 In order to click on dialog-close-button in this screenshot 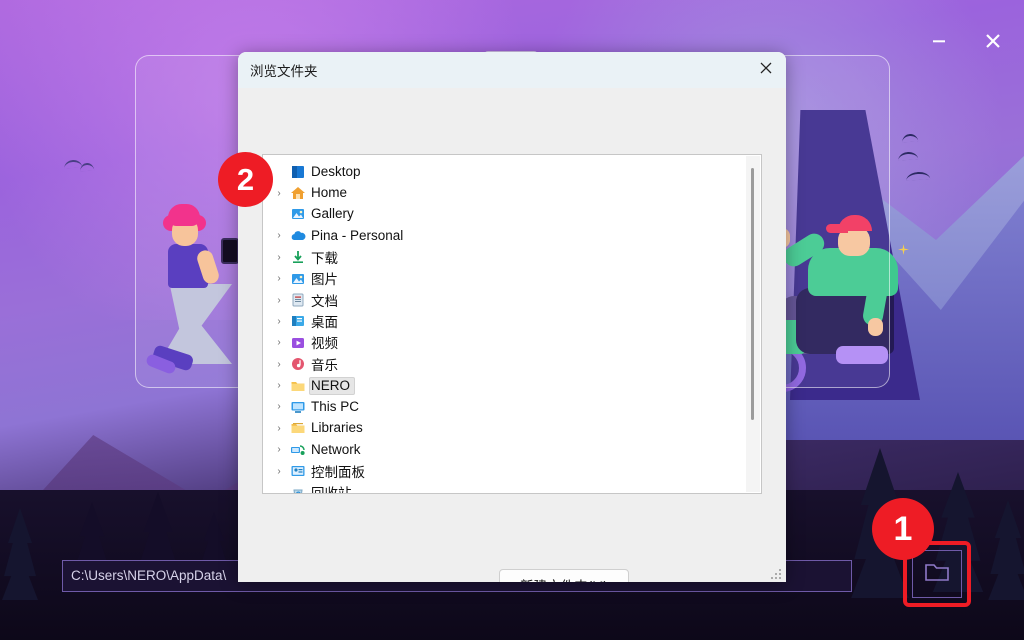, I will do `click(766, 70)`.